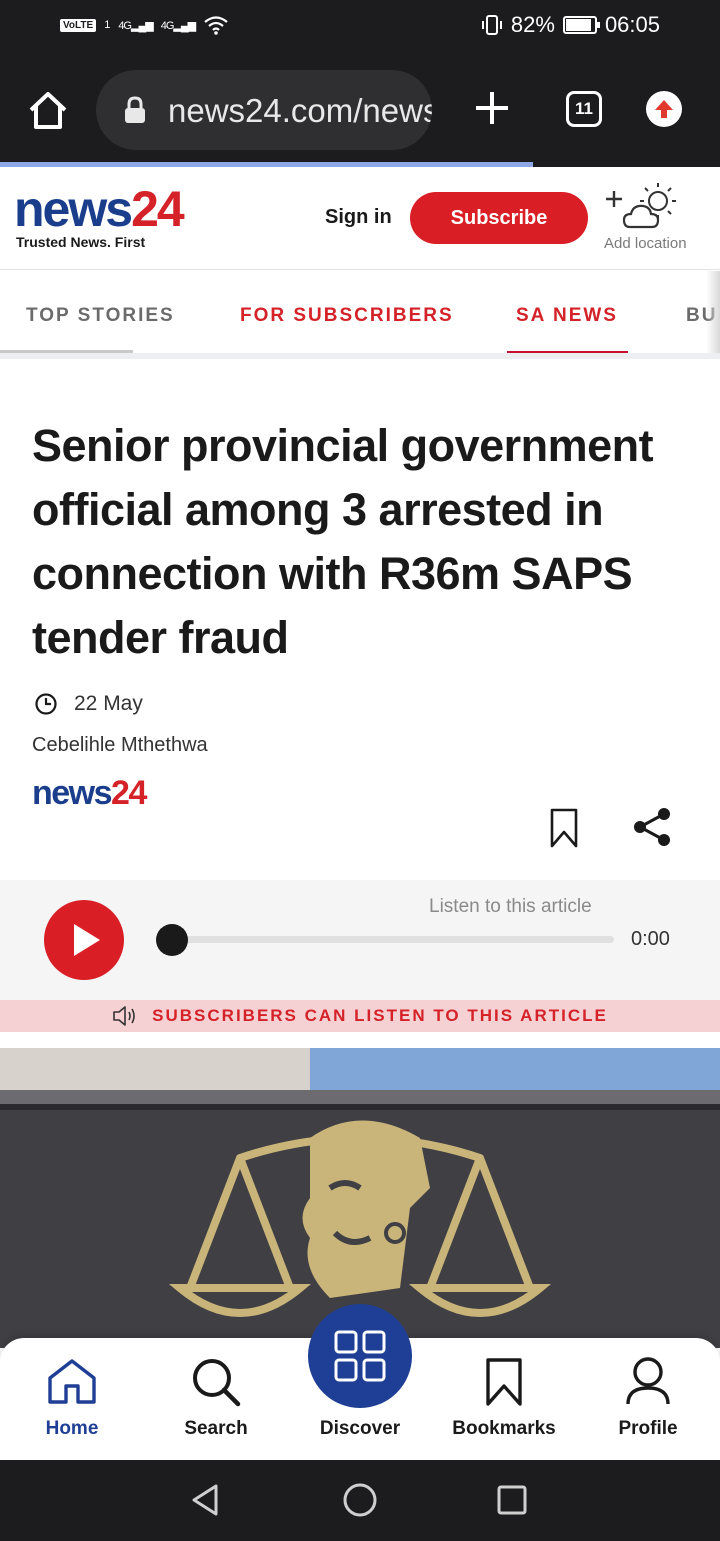 This screenshot has height=1541, width=720. I want to click on lock-icon, so click(135, 109).